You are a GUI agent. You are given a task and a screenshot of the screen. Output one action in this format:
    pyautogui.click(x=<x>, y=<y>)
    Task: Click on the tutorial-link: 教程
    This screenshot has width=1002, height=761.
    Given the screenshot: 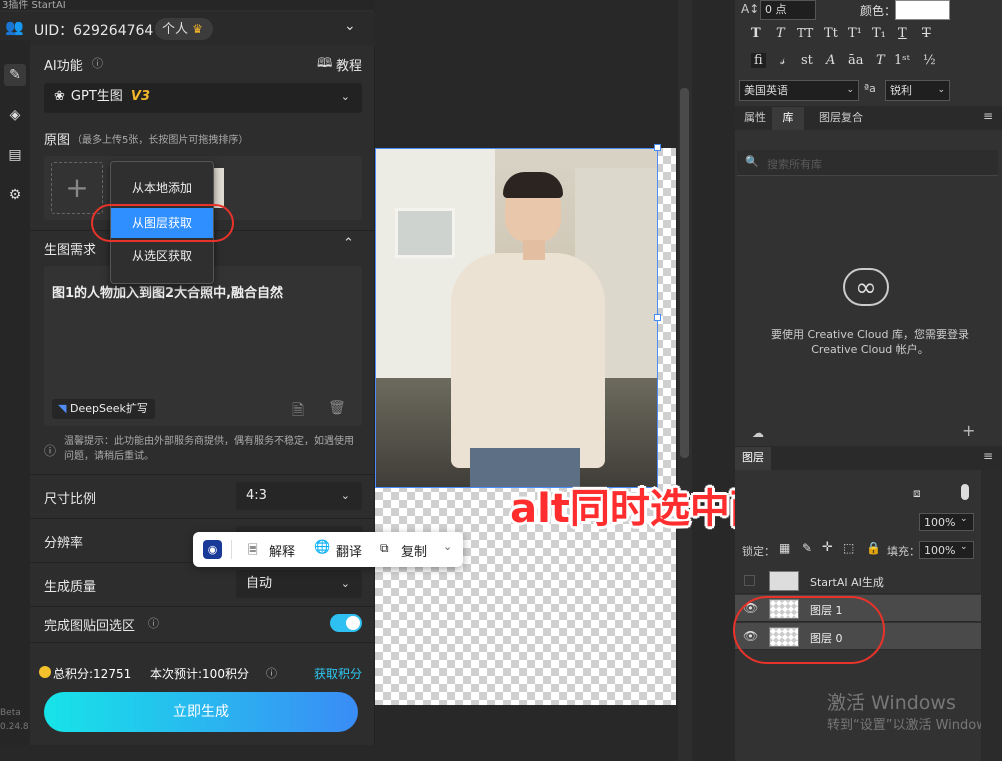 What is the action you would take?
    pyautogui.click(x=349, y=64)
    